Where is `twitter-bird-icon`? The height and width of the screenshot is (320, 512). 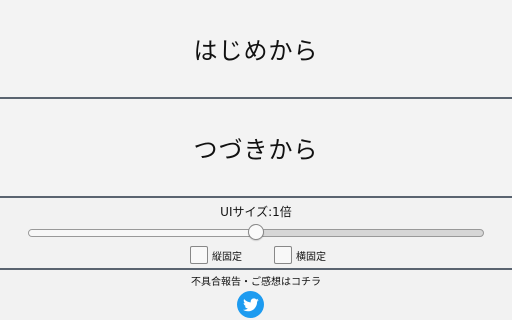 twitter-bird-icon is located at coordinates (250, 304).